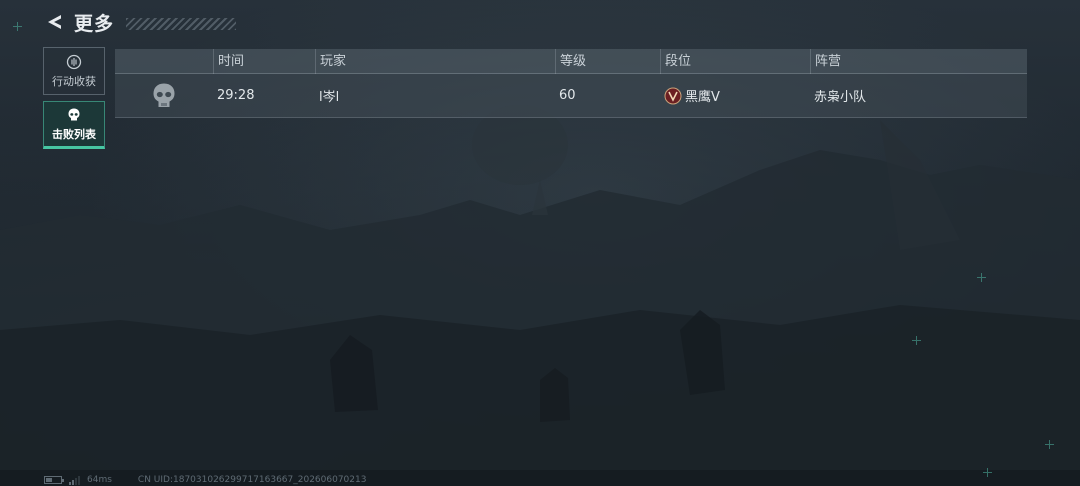 Image resolution: width=1080 pixels, height=486 pixels. I want to click on signal-icon, so click(74, 480).